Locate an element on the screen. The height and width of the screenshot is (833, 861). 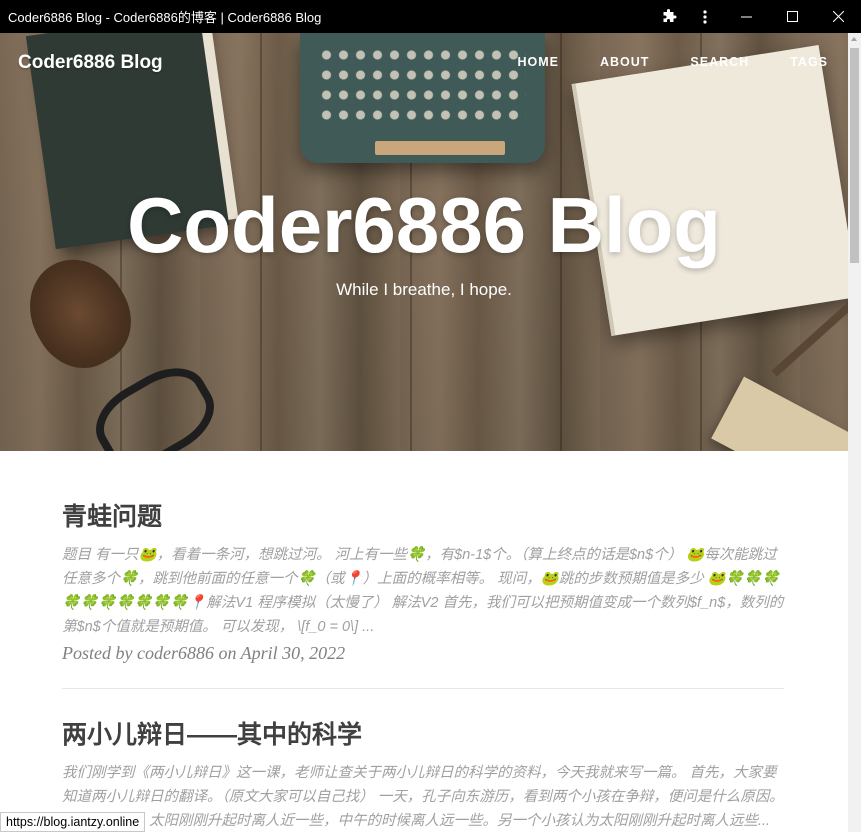
scroll-up-icon is located at coordinates (854, 39).